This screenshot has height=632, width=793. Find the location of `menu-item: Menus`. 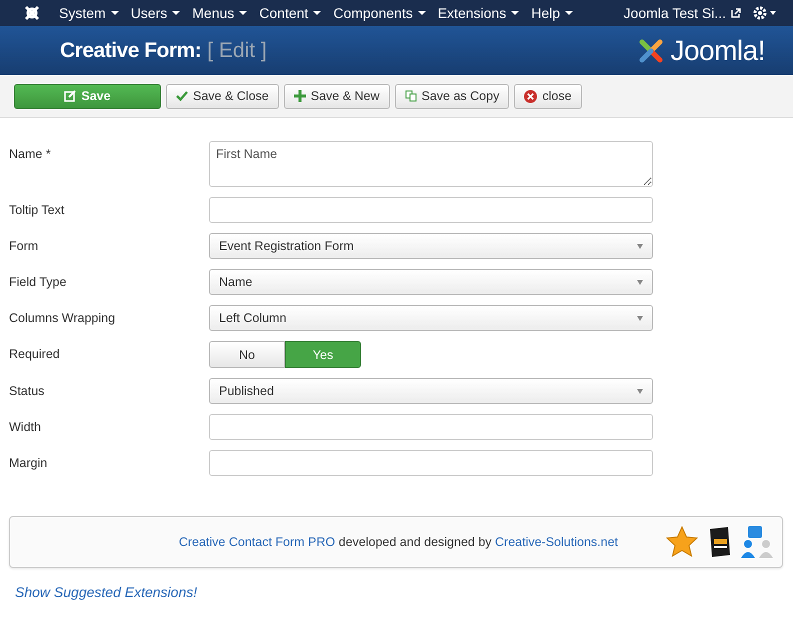

menu-item: Menus is located at coordinates (220, 13).